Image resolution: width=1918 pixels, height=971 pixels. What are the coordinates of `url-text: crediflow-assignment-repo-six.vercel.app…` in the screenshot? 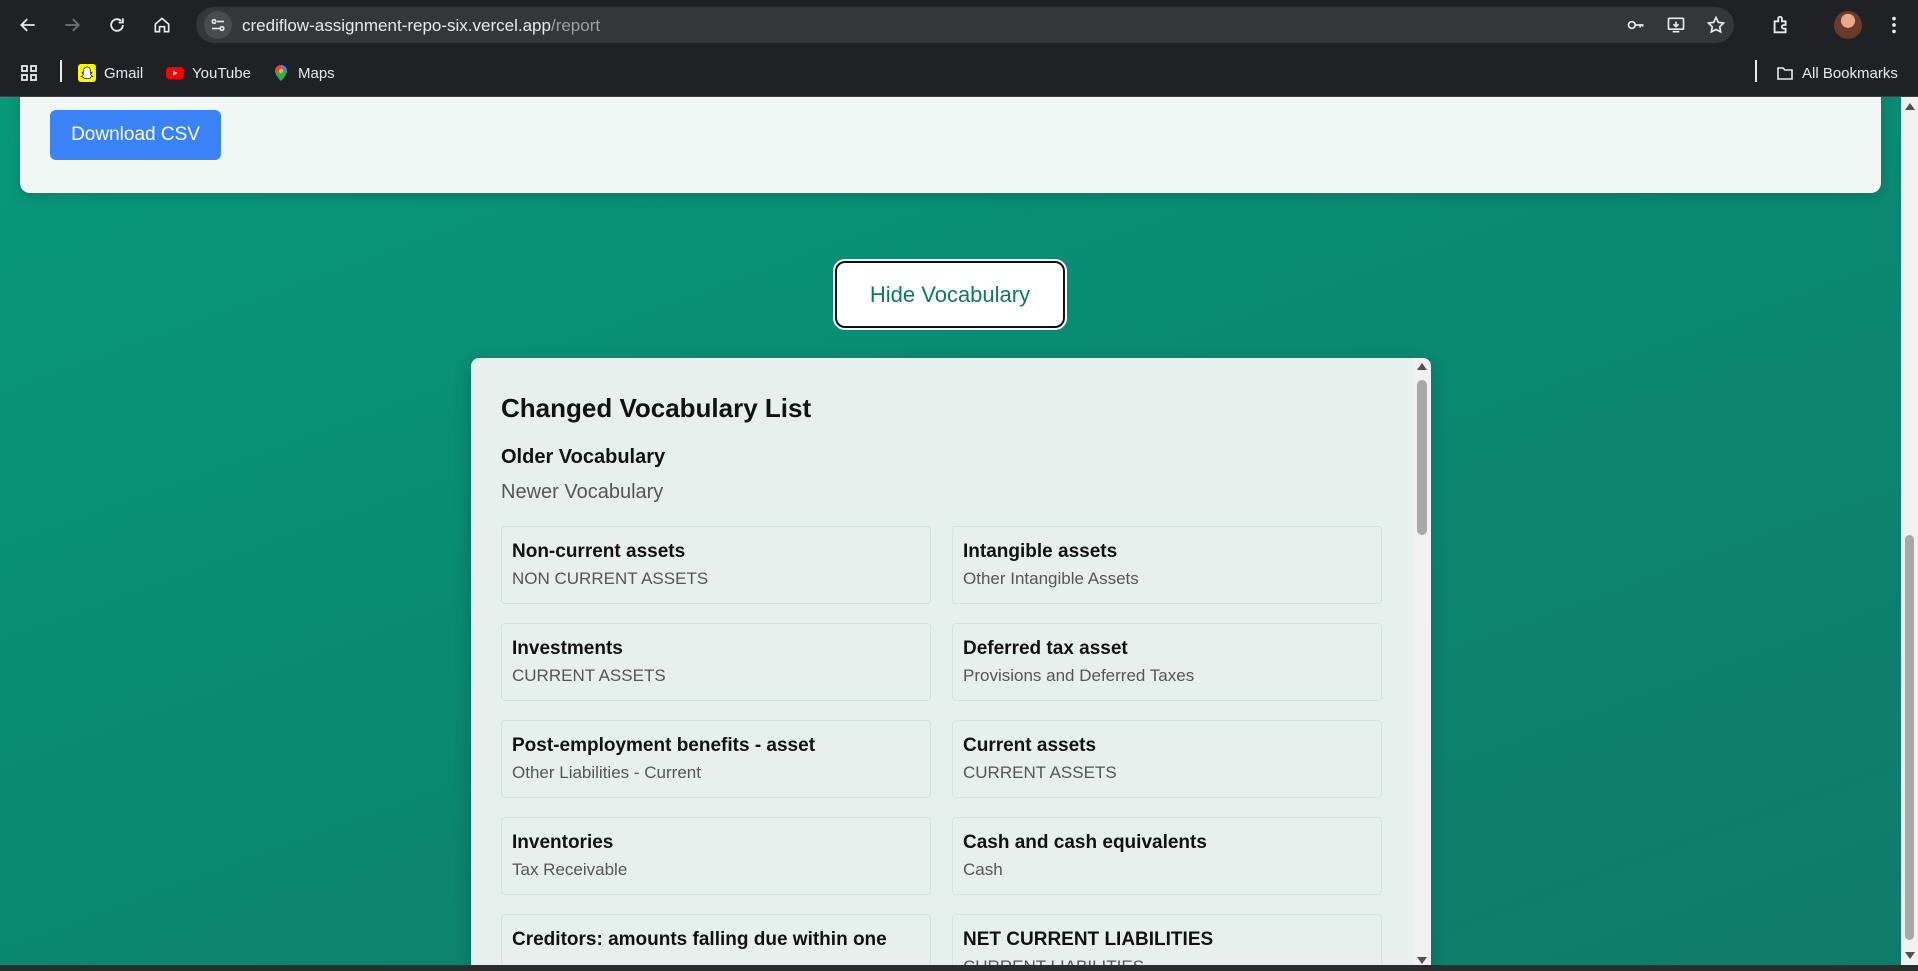 It's located at (421, 26).